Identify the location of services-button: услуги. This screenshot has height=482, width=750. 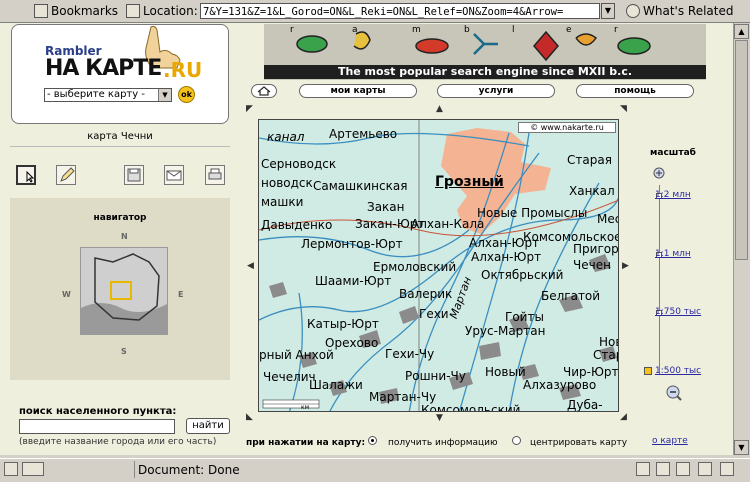
(496, 91).